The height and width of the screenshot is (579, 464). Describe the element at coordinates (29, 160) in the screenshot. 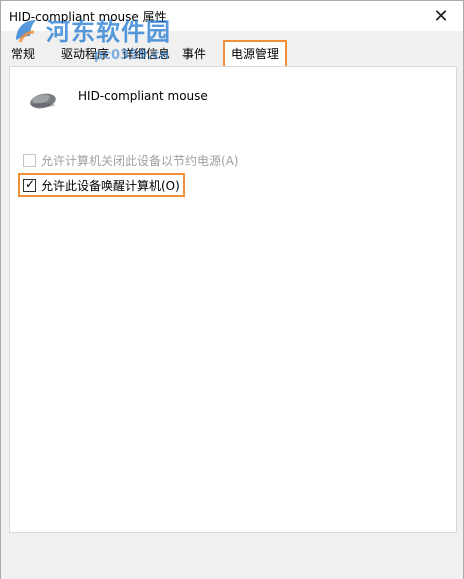

I see `allow-power-off-checkbox` at that location.